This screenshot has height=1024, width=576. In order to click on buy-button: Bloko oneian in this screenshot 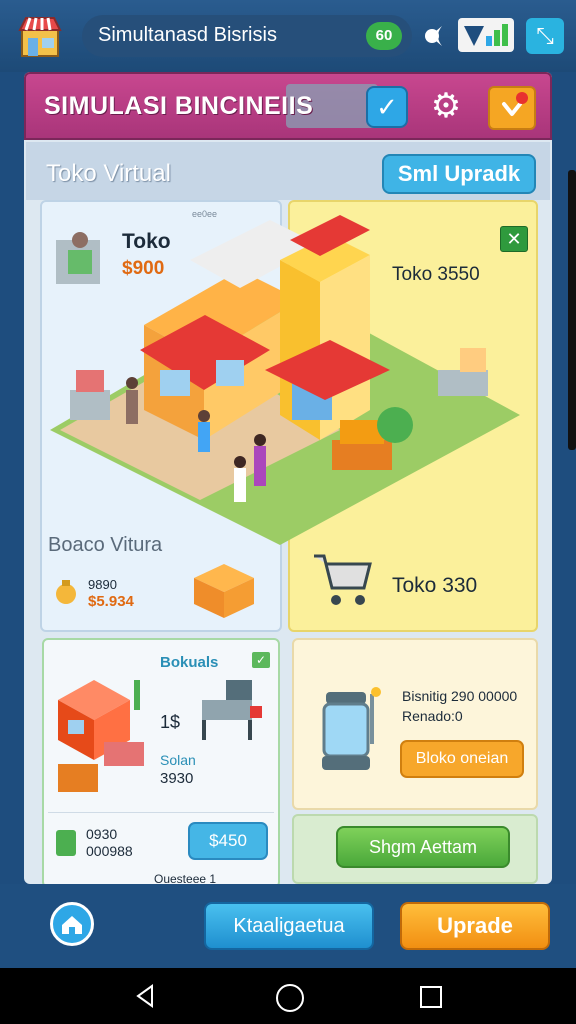, I will do `click(462, 759)`.